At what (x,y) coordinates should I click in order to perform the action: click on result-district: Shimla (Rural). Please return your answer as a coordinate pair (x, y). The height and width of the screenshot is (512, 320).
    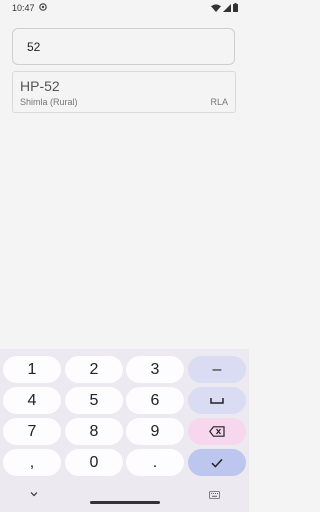
    Looking at the image, I should click on (49, 102).